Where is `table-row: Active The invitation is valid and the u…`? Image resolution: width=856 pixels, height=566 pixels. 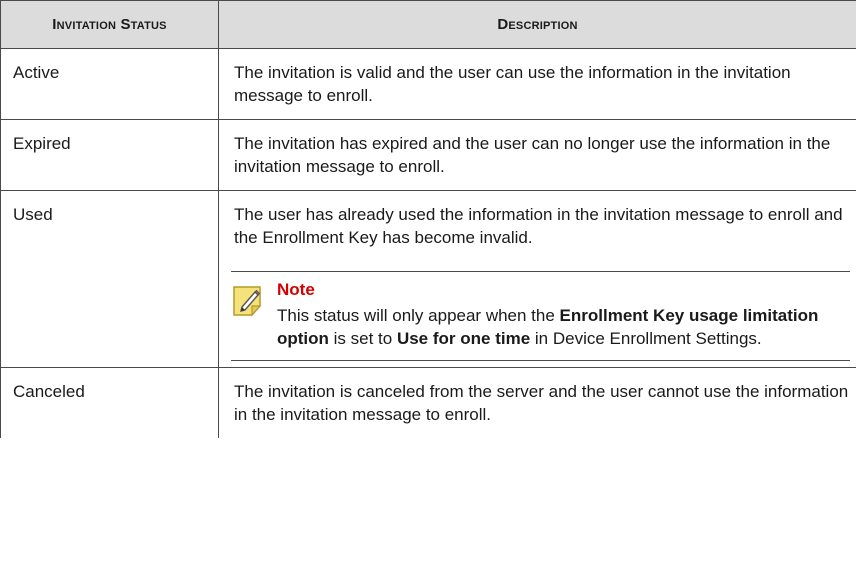
table-row: Active The invitation is valid and the u… is located at coordinates (428, 84).